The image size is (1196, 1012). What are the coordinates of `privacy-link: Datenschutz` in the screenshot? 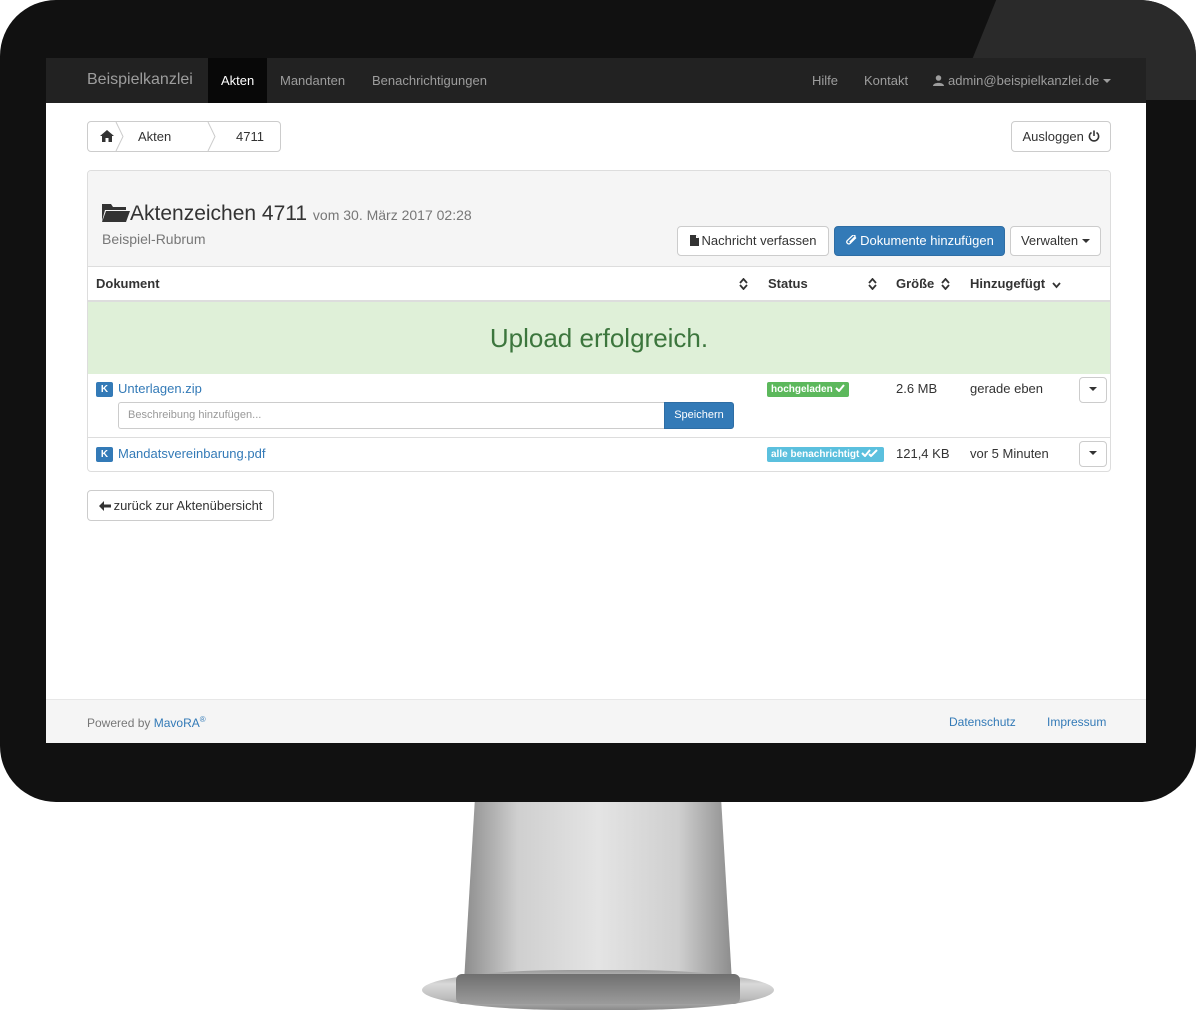 It's located at (982, 722).